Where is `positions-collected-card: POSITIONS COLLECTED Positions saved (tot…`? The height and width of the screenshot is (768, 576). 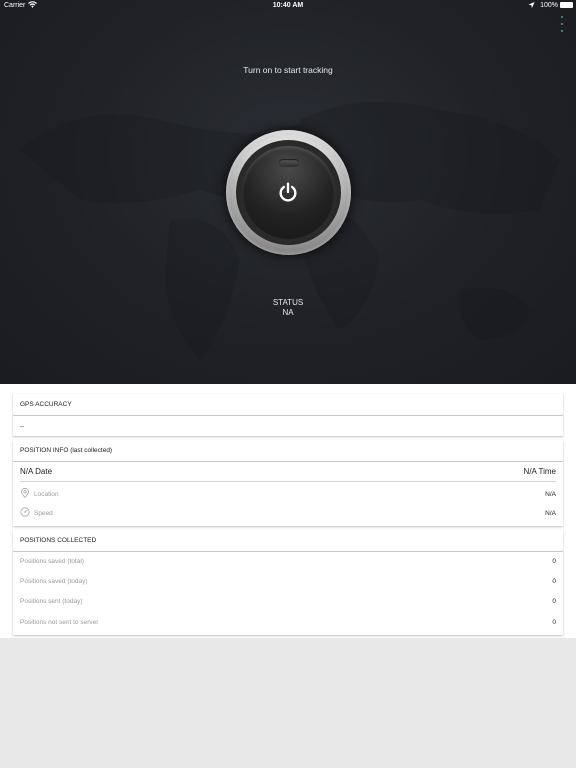 positions-collected-card: POSITIONS COLLECTED Positions saved (tot… is located at coordinates (288, 582).